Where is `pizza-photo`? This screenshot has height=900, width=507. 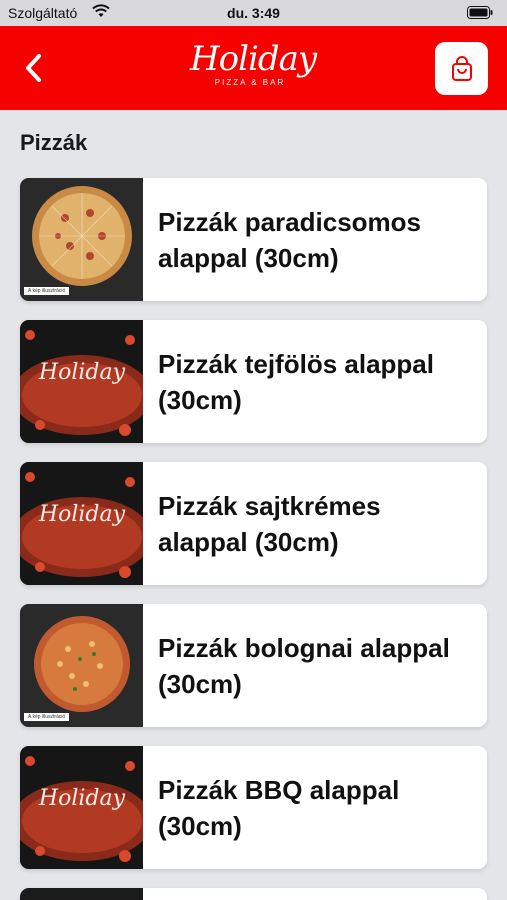 pizza-photo is located at coordinates (81, 894).